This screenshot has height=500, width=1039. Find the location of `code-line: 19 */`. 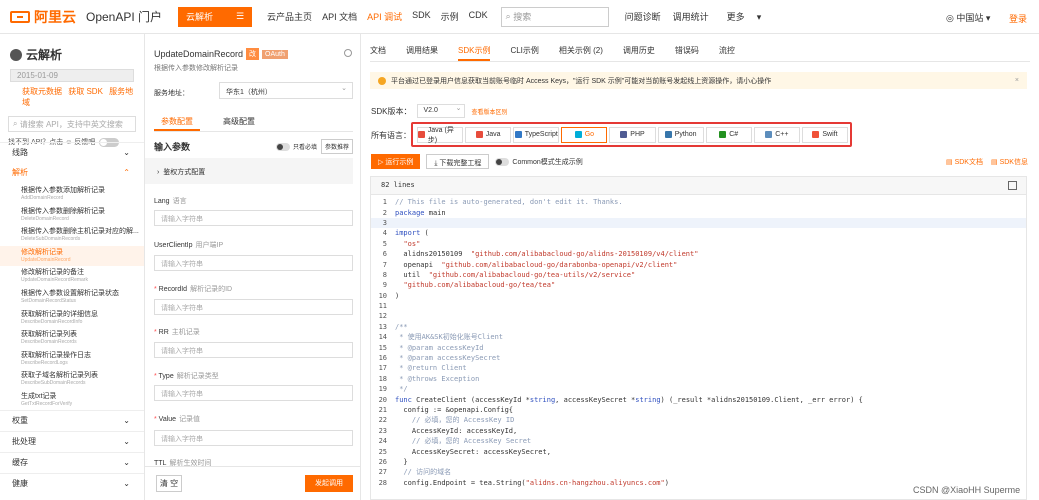

code-line: 19 */ is located at coordinates (393, 389).